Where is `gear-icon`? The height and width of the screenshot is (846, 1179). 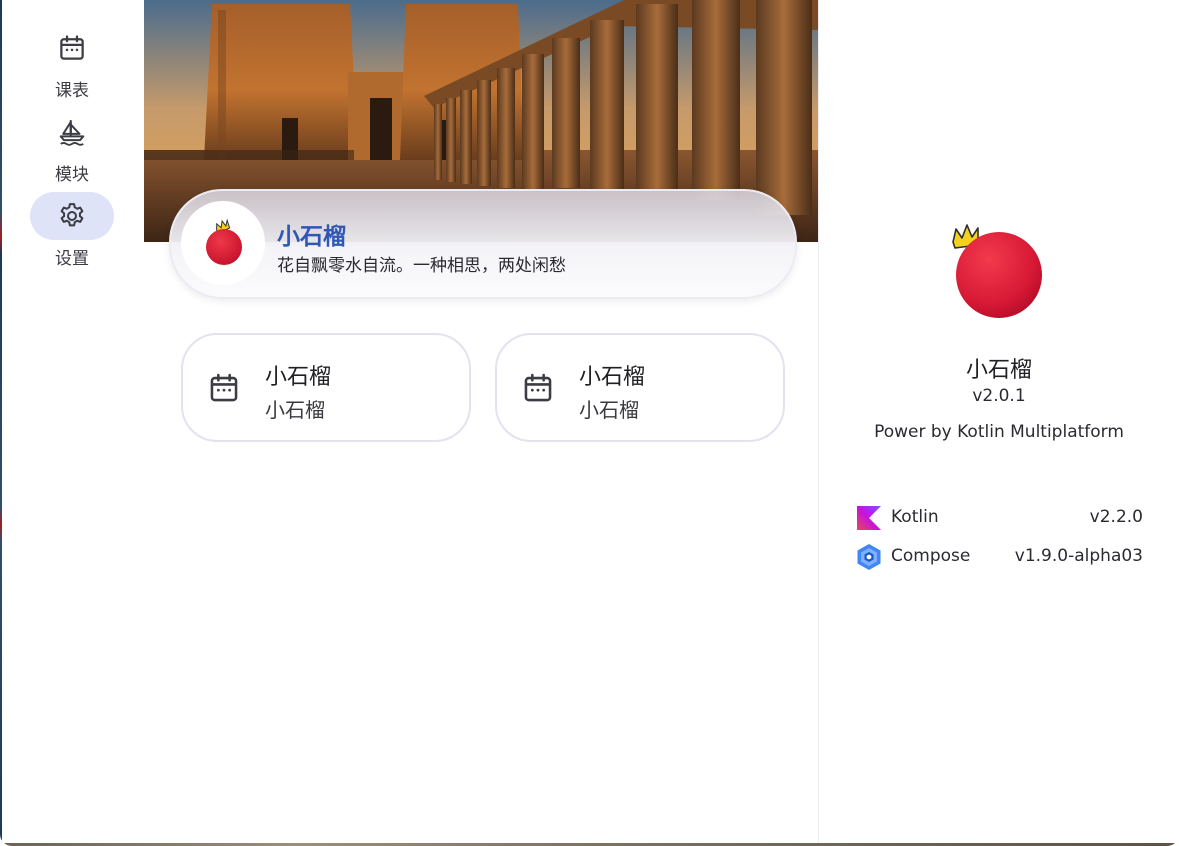 gear-icon is located at coordinates (72, 215).